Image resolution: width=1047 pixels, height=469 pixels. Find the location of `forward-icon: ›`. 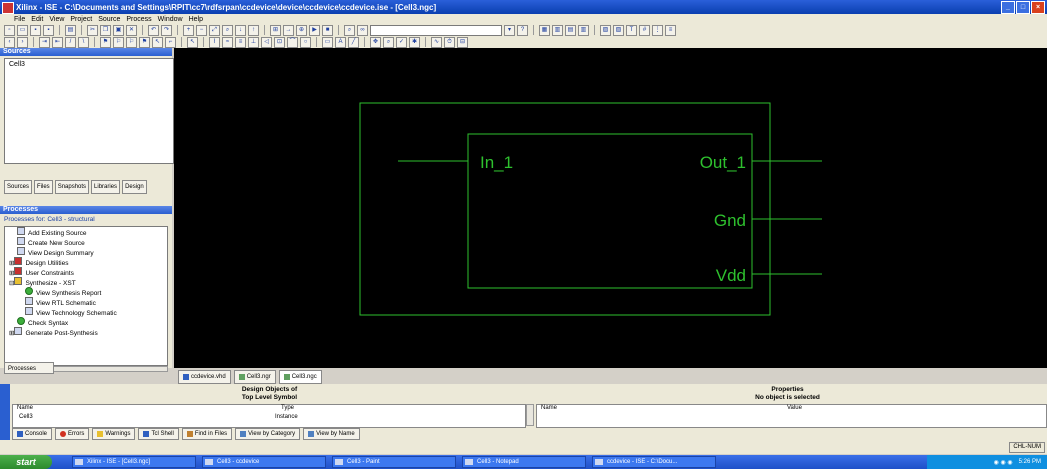

forward-icon: › is located at coordinates (22, 42).